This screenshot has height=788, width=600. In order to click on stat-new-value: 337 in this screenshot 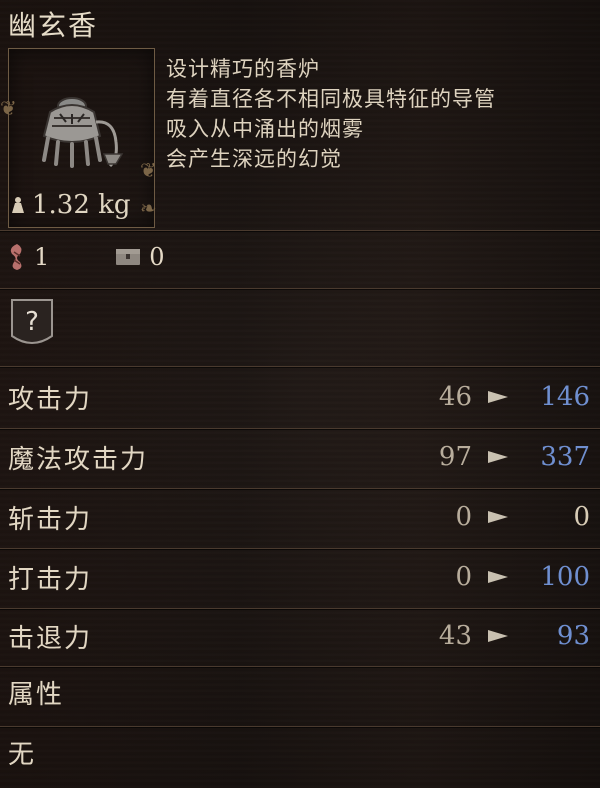, I will do `click(565, 457)`.